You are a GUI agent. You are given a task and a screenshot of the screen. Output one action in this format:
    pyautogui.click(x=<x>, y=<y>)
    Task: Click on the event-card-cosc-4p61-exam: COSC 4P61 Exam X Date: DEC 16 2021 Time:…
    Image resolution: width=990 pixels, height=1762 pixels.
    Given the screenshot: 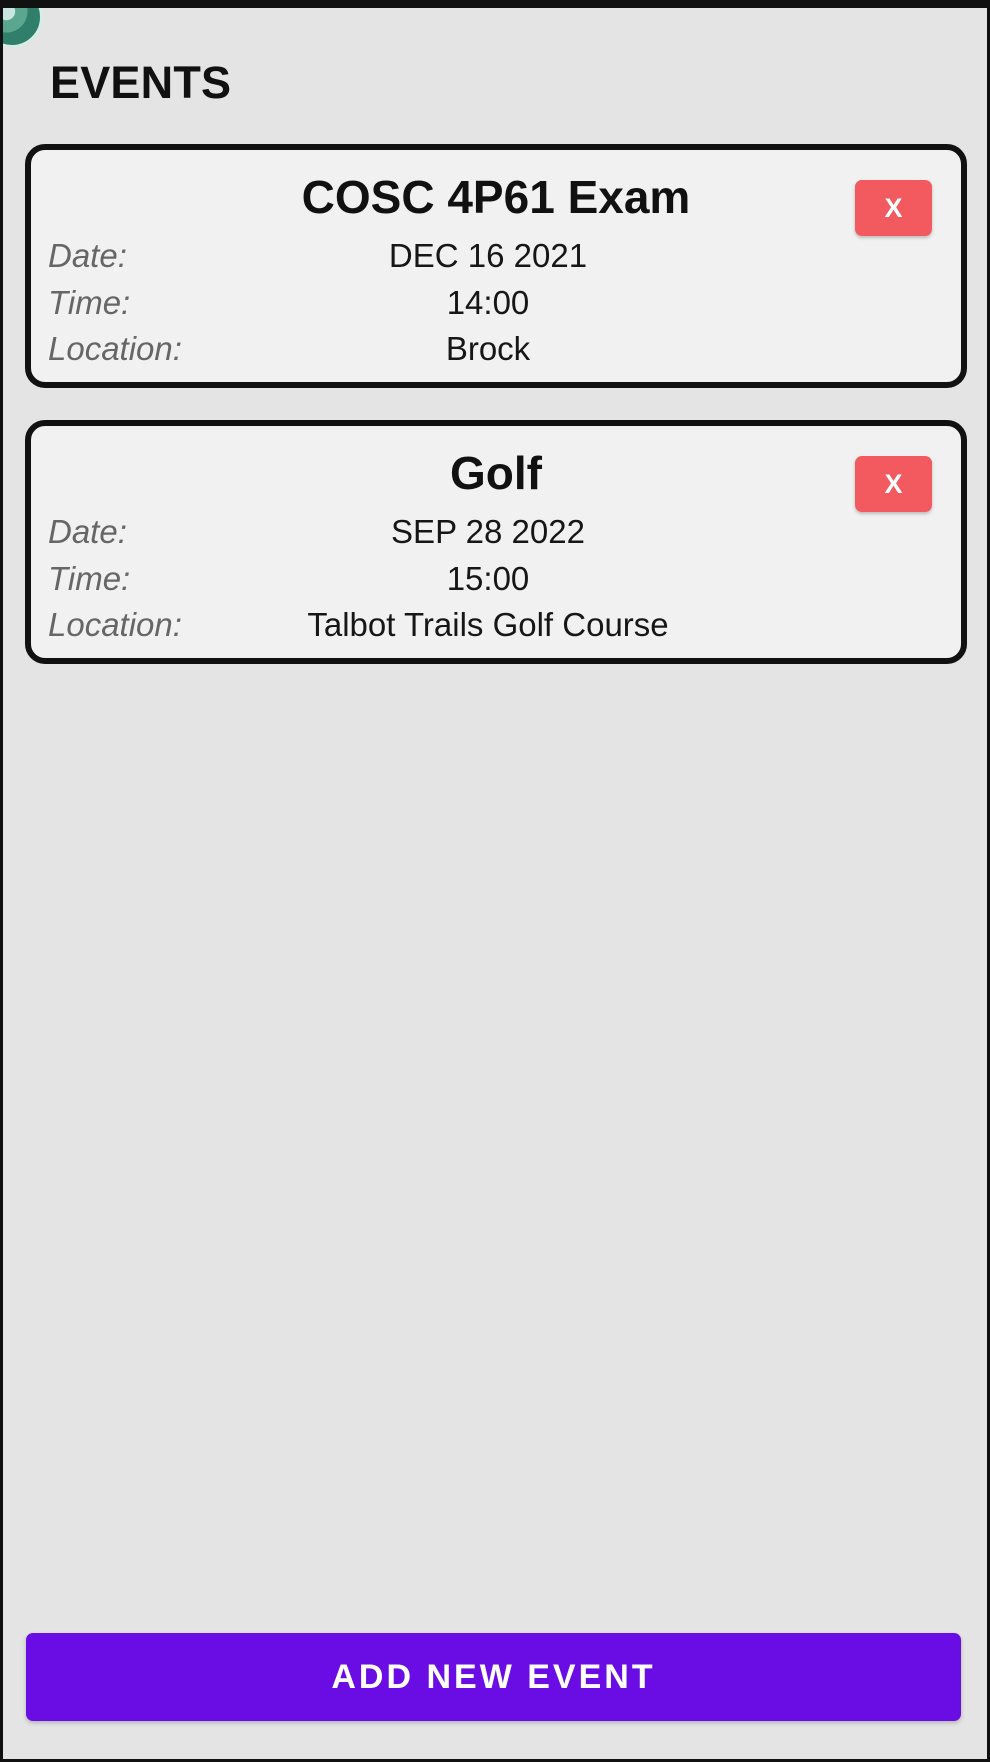 What is the action you would take?
    pyautogui.click(x=496, y=266)
    